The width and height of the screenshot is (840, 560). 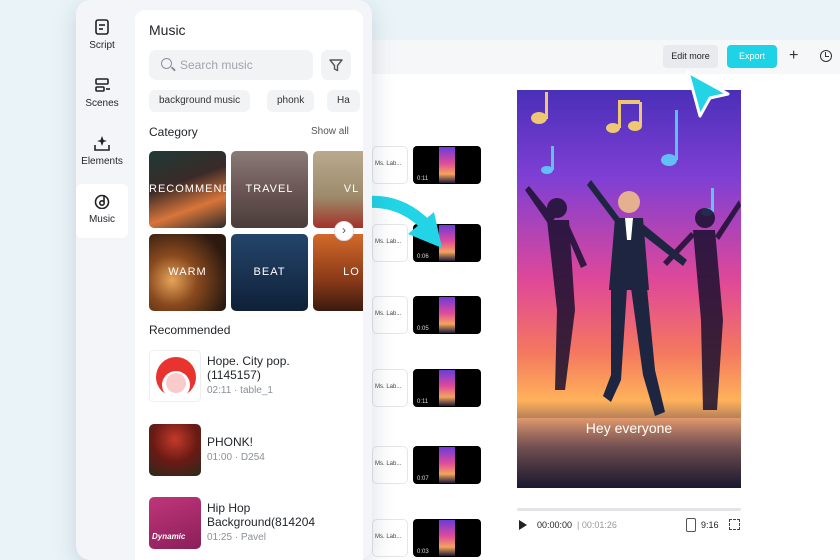 I want to click on recommended-heading: Recommended, so click(x=190, y=330).